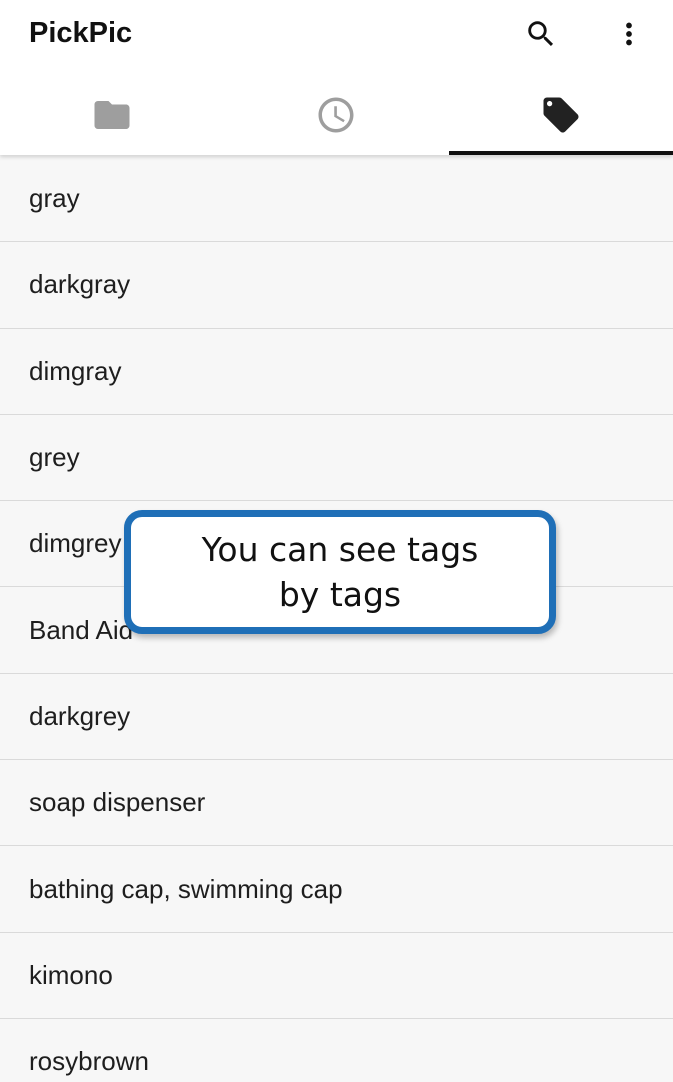 This screenshot has height=1082, width=673. What do you see at coordinates (340, 572) in the screenshot?
I see `tutorial-callout: You can see tags by tags` at bounding box center [340, 572].